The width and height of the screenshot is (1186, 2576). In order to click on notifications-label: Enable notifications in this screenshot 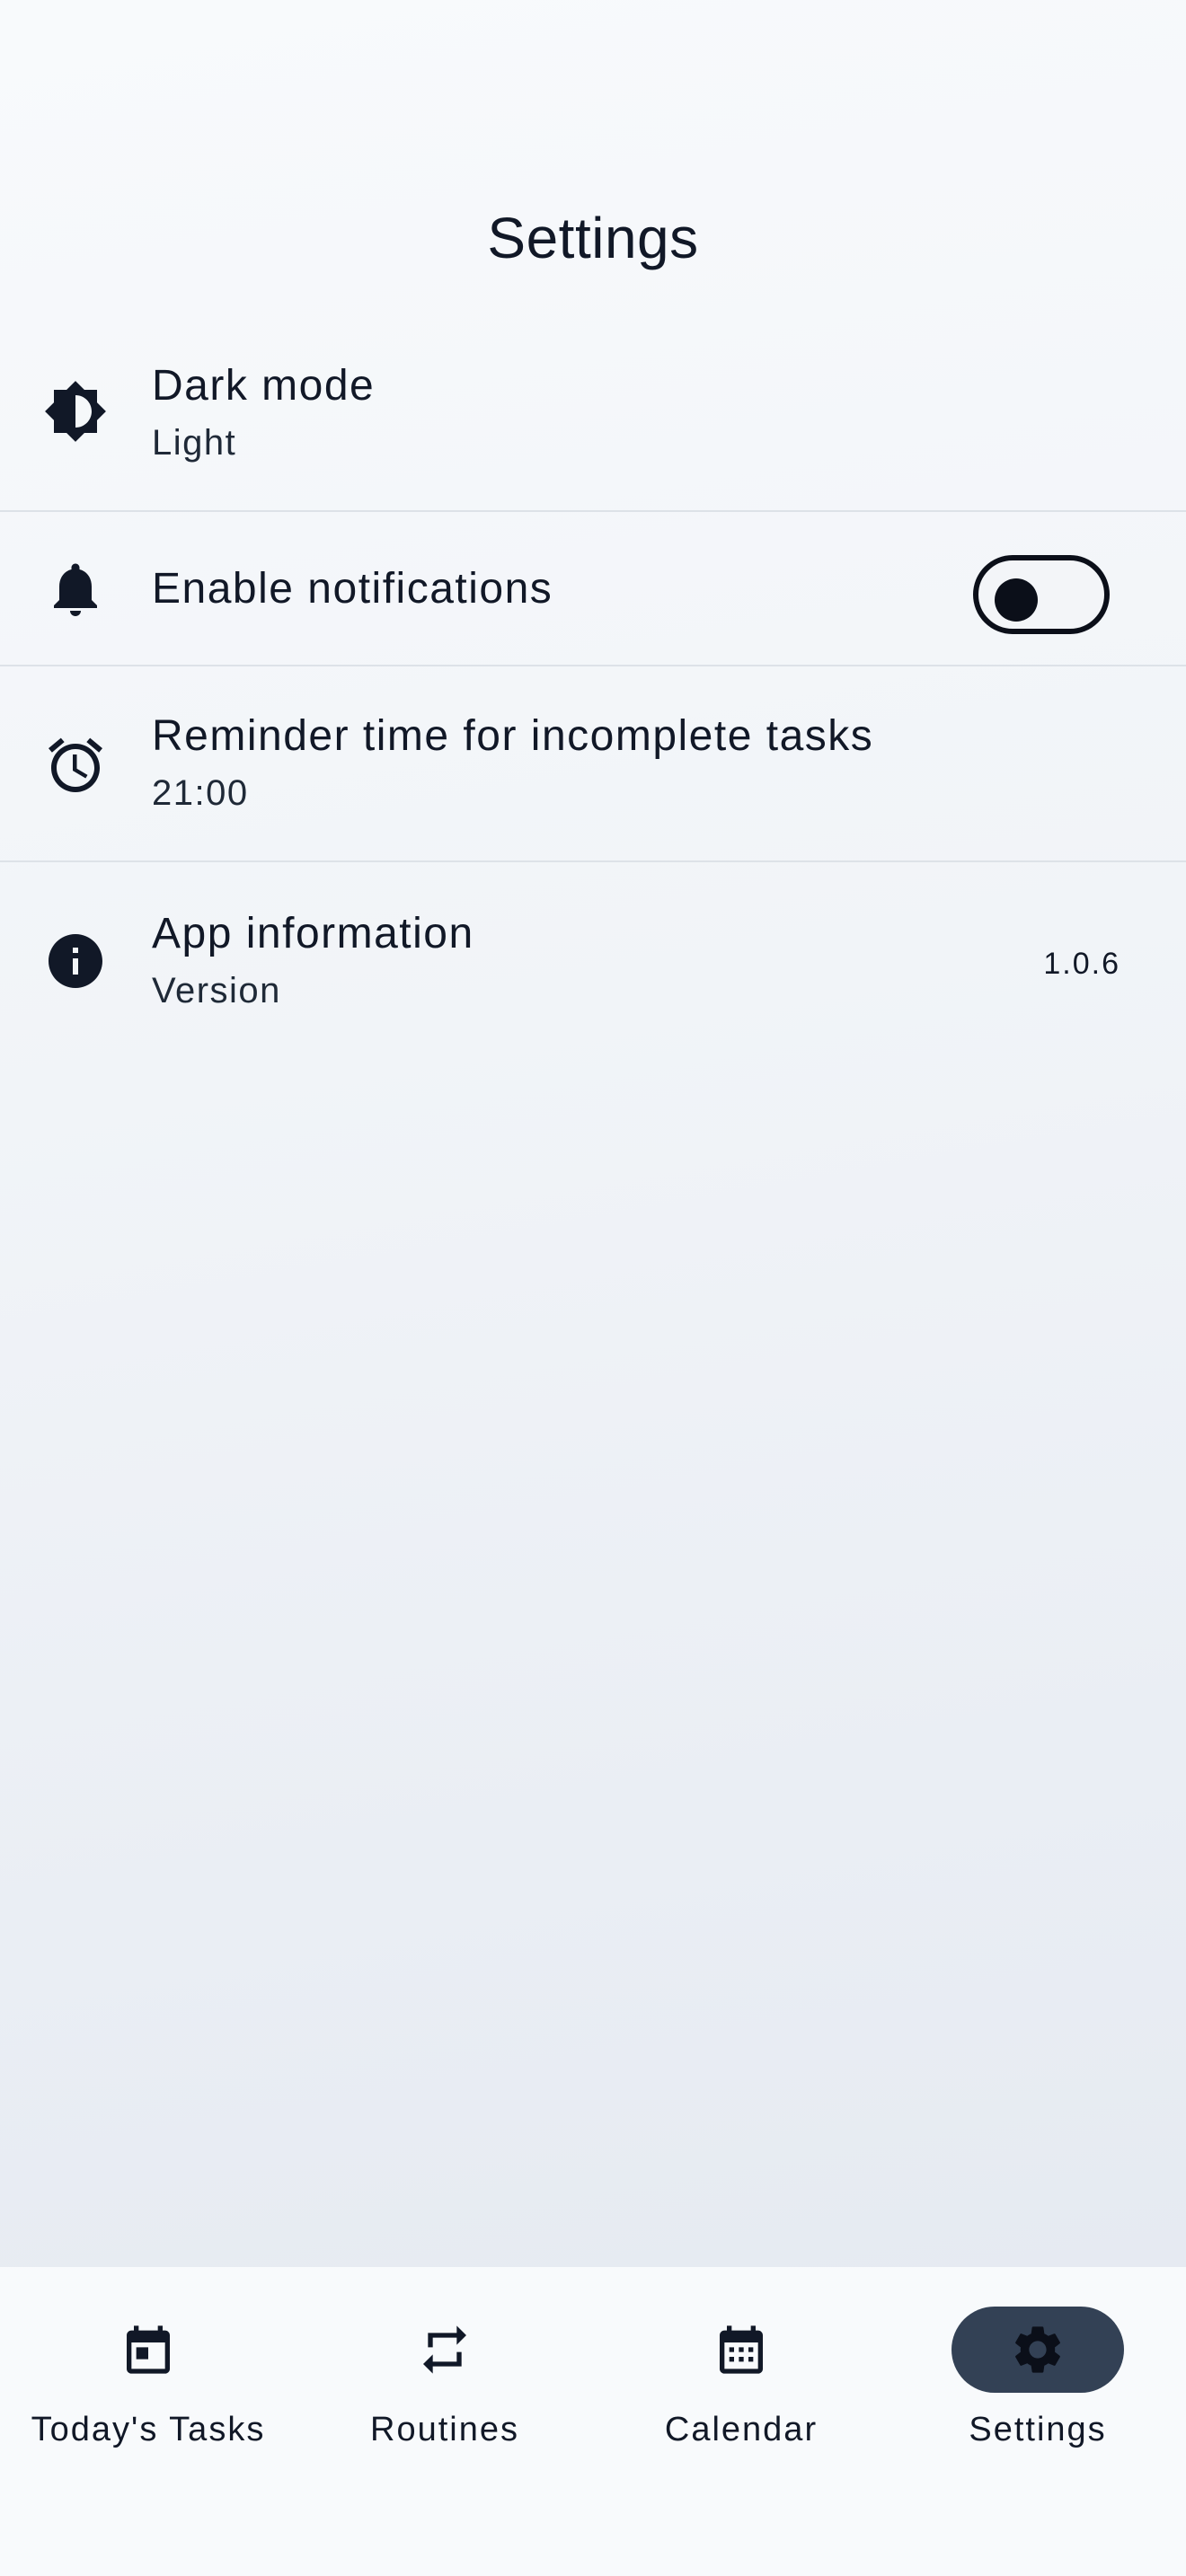, I will do `click(352, 589)`.